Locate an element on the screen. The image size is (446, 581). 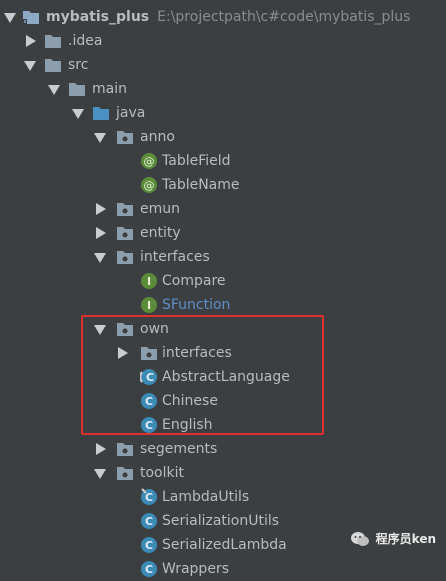
tree-row-compare: I Compare is located at coordinates (223, 281).